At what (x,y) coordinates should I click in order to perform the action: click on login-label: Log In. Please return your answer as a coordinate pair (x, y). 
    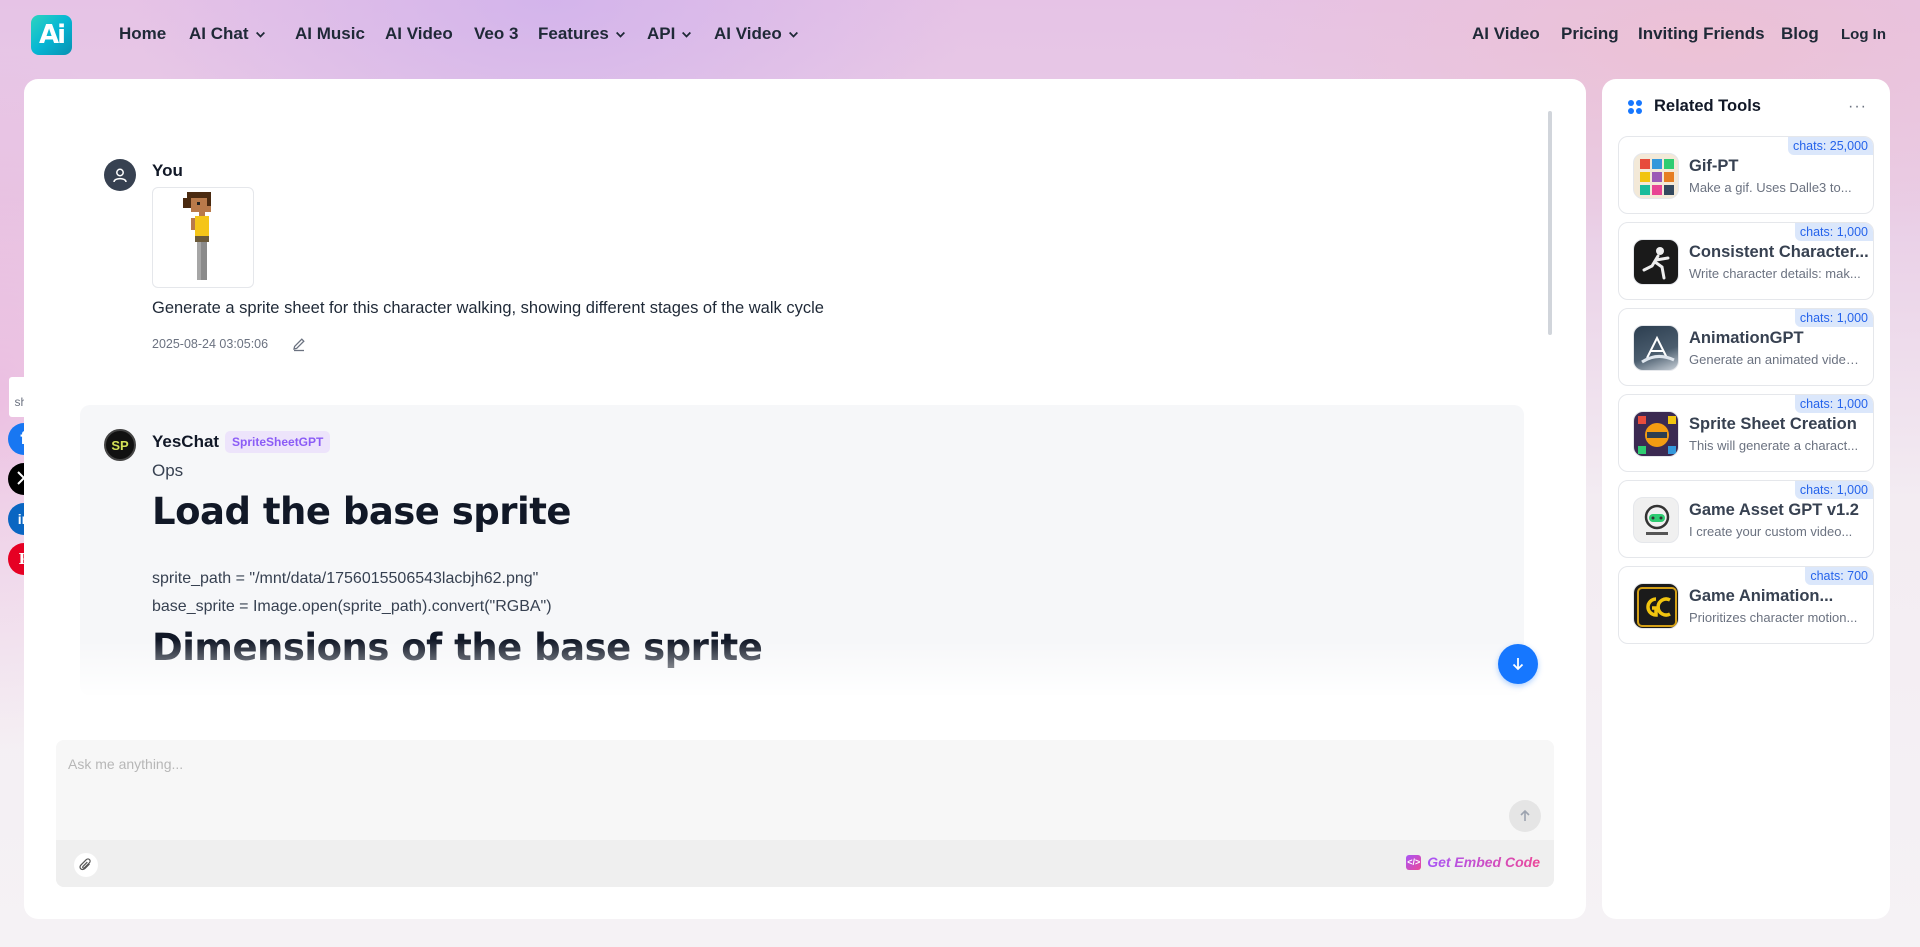
    Looking at the image, I should click on (1863, 34).